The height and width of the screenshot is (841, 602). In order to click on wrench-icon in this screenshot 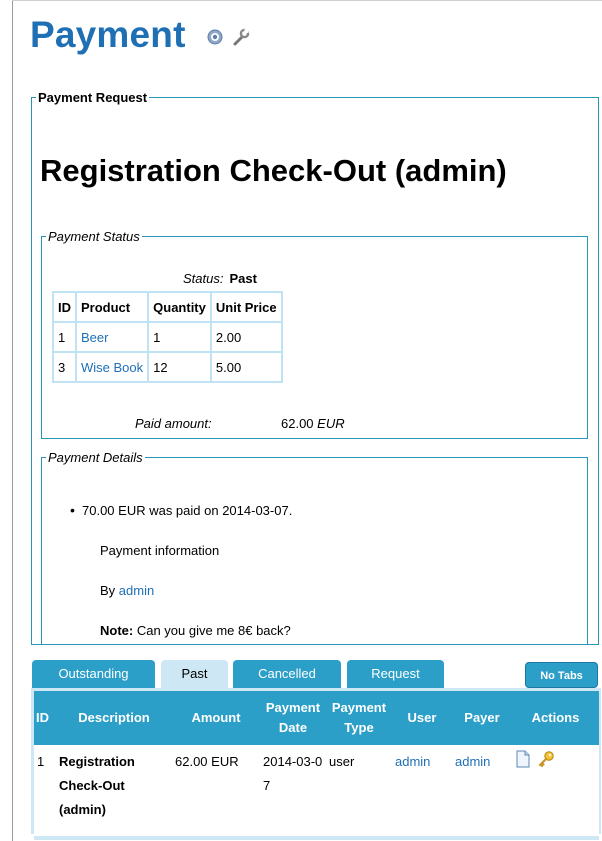, I will do `click(241, 37)`.